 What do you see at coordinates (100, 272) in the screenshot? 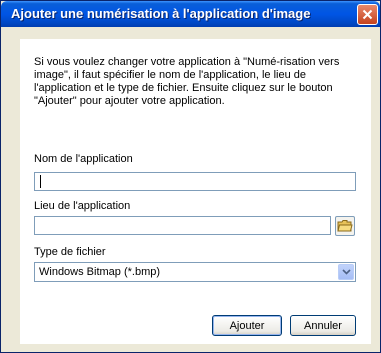
I see `file-type-value: Windows Bitmap (*.bmp)` at bounding box center [100, 272].